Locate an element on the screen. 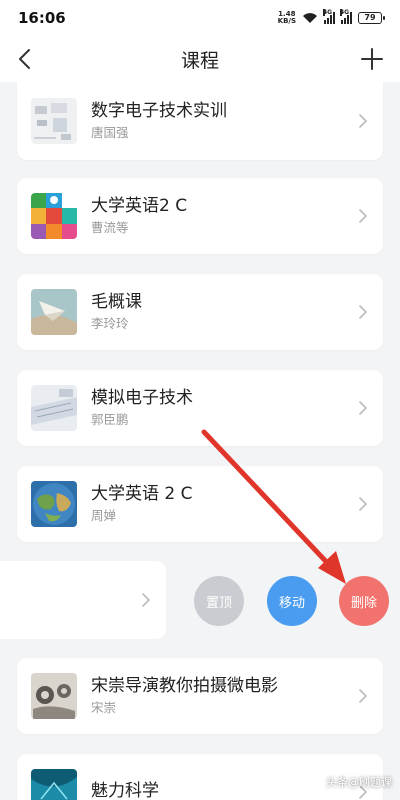 Image resolution: width=400 pixels, height=800 pixels. course-name: 大学英语2 C is located at coordinates (139, 206).